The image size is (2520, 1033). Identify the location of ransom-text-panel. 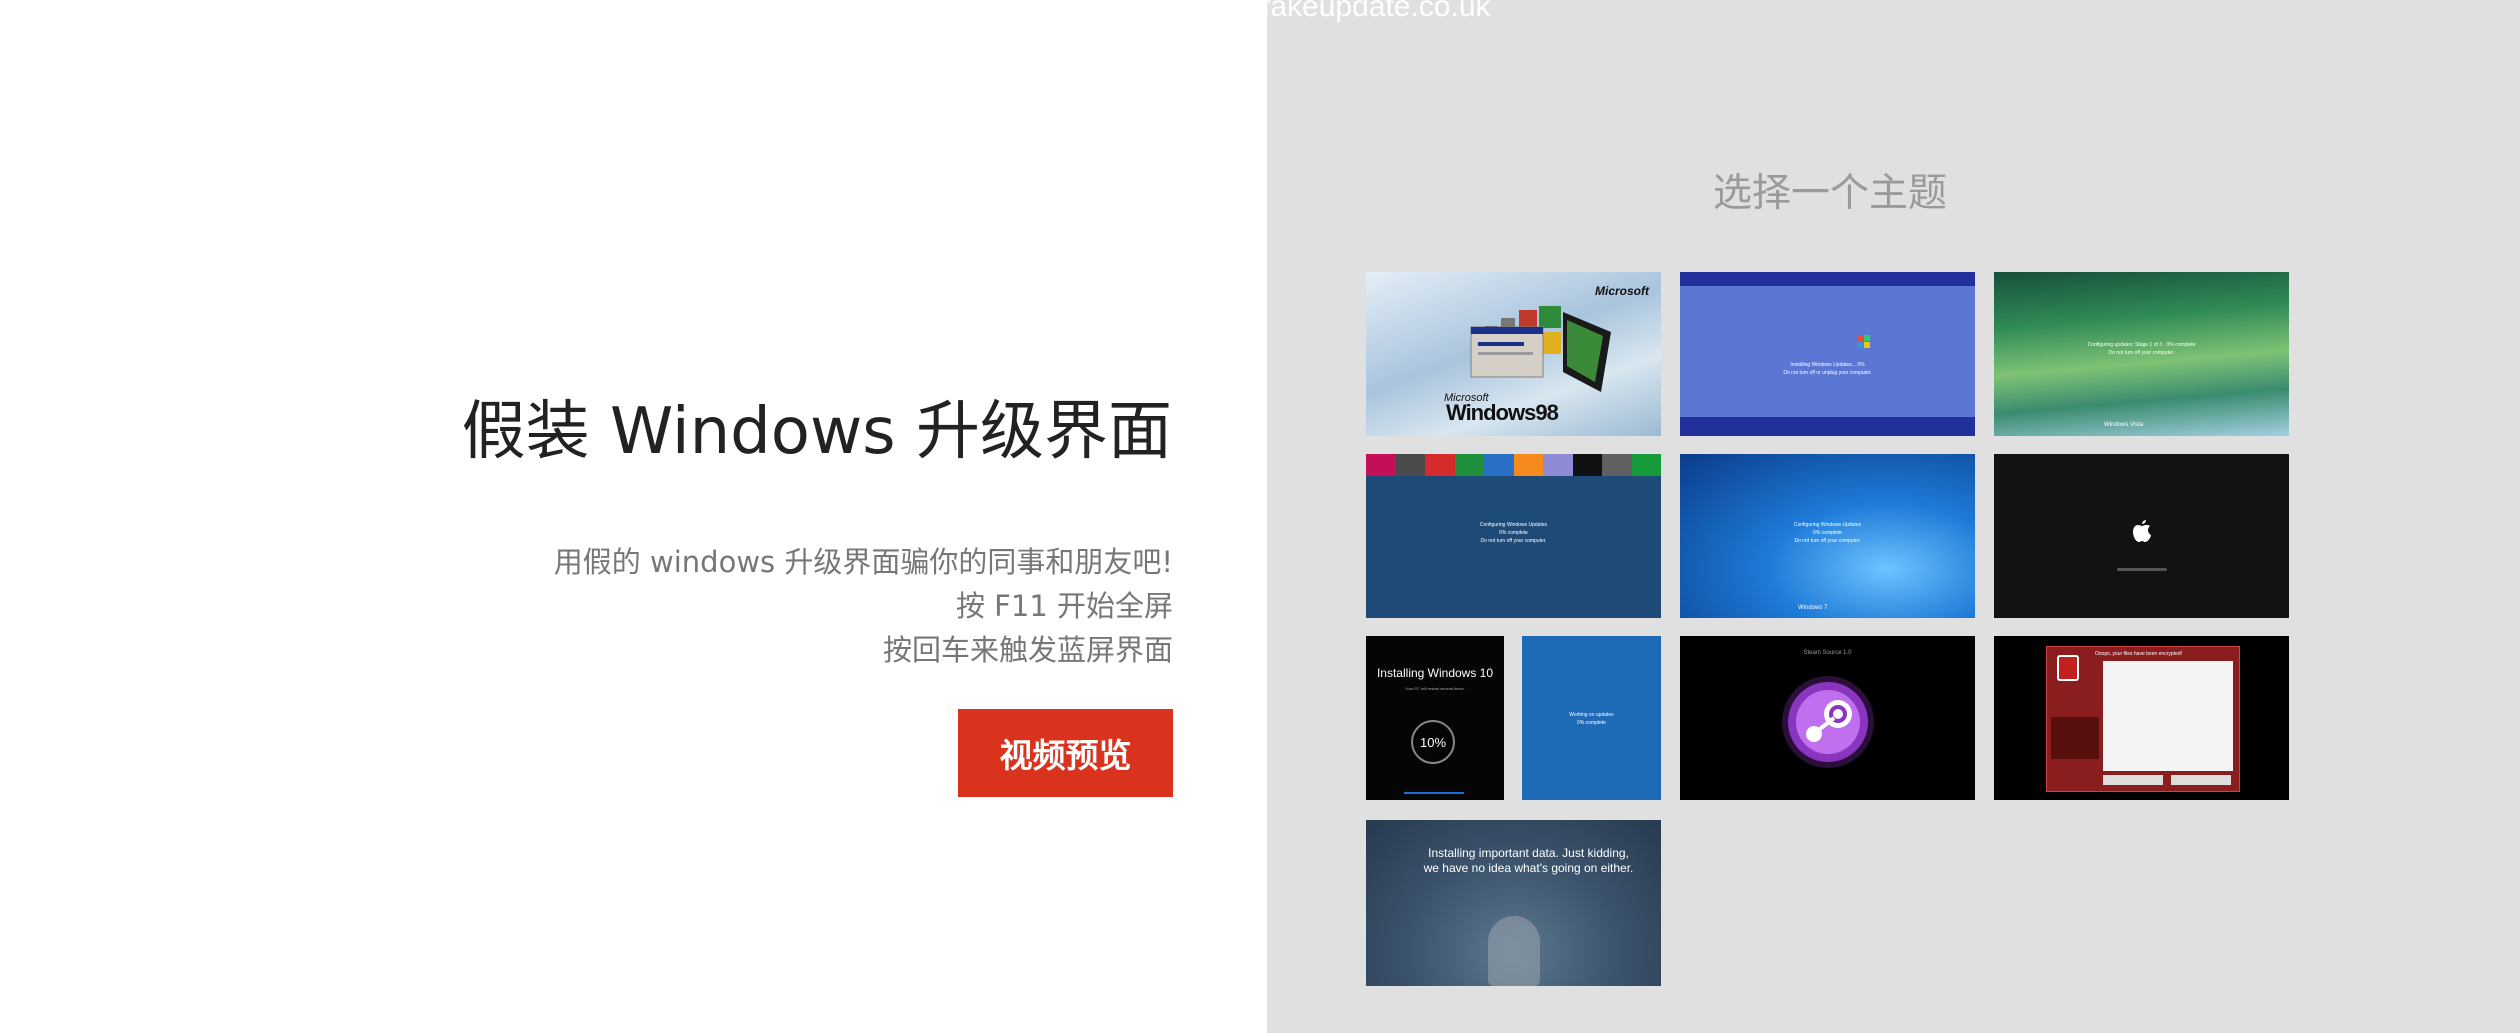
(2168, 716).